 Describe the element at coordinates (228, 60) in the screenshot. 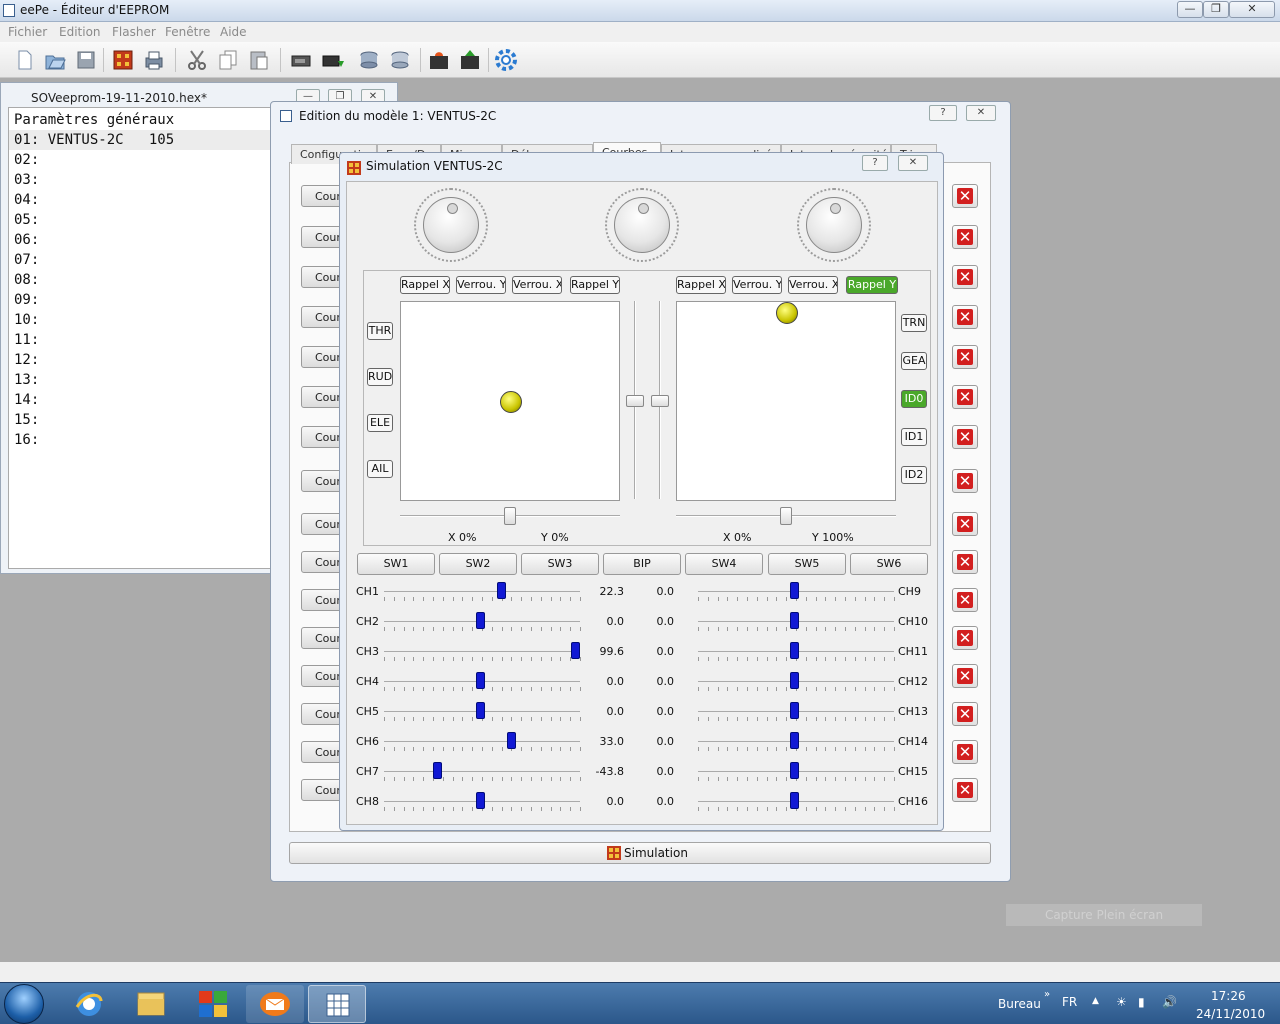

I see `copy-icon` at that location.